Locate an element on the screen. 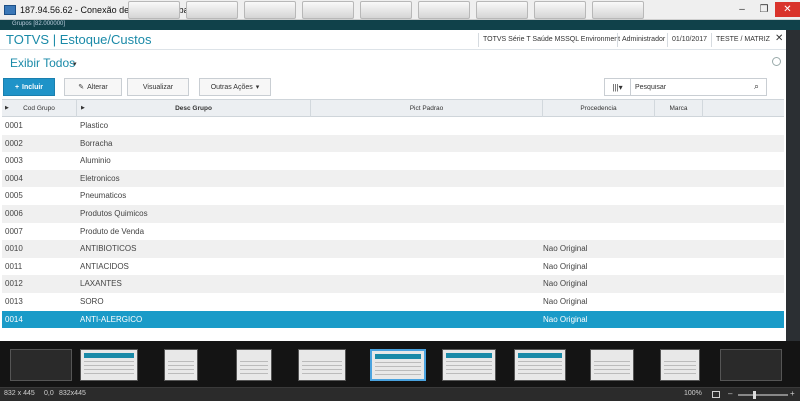  table-row: 0007 Produto de Venda is located at coordinates (393, 232).